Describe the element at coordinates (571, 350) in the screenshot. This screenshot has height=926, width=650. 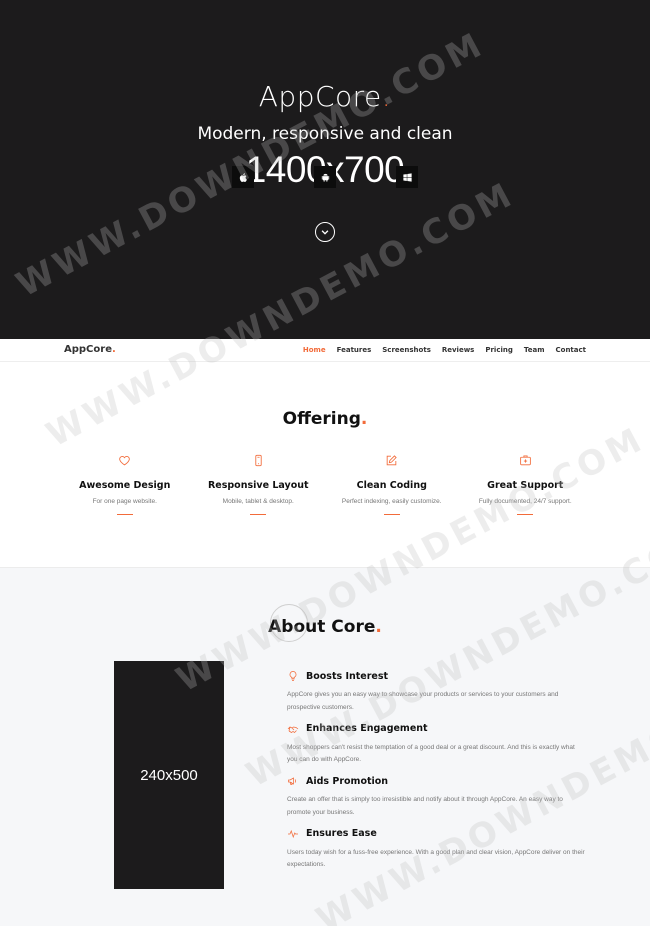
I see `nav-link-contact: Contact` at that location.